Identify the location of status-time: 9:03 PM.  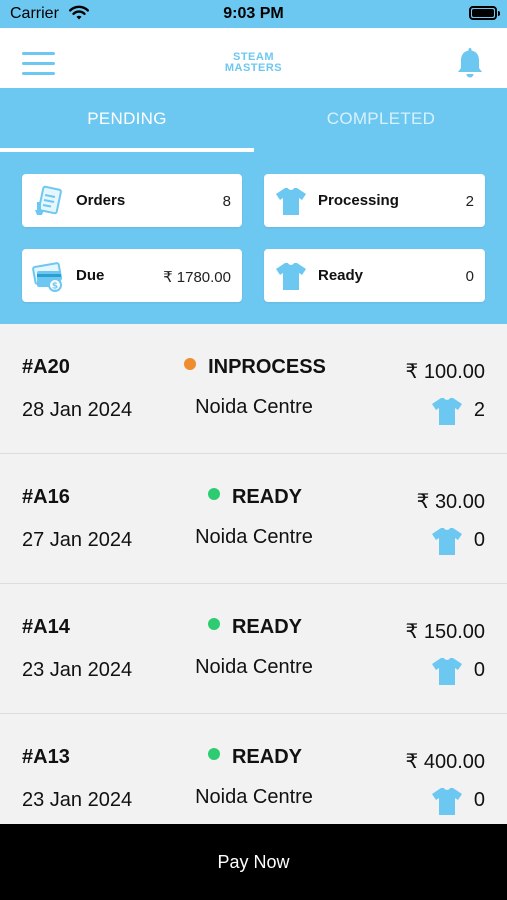
(253, 13).